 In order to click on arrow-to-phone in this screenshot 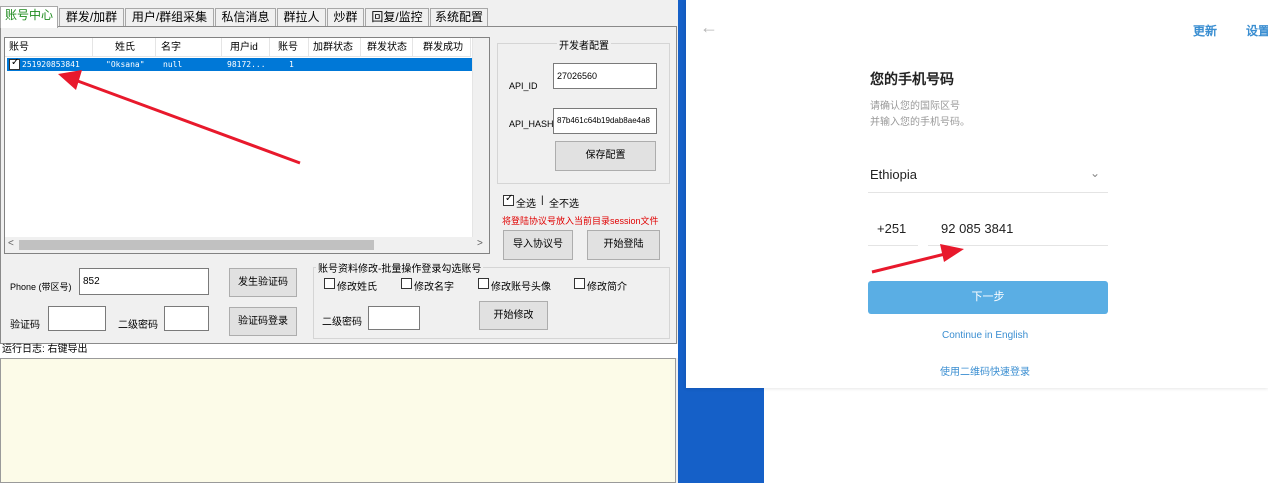, I will do `click(908, 263)`.